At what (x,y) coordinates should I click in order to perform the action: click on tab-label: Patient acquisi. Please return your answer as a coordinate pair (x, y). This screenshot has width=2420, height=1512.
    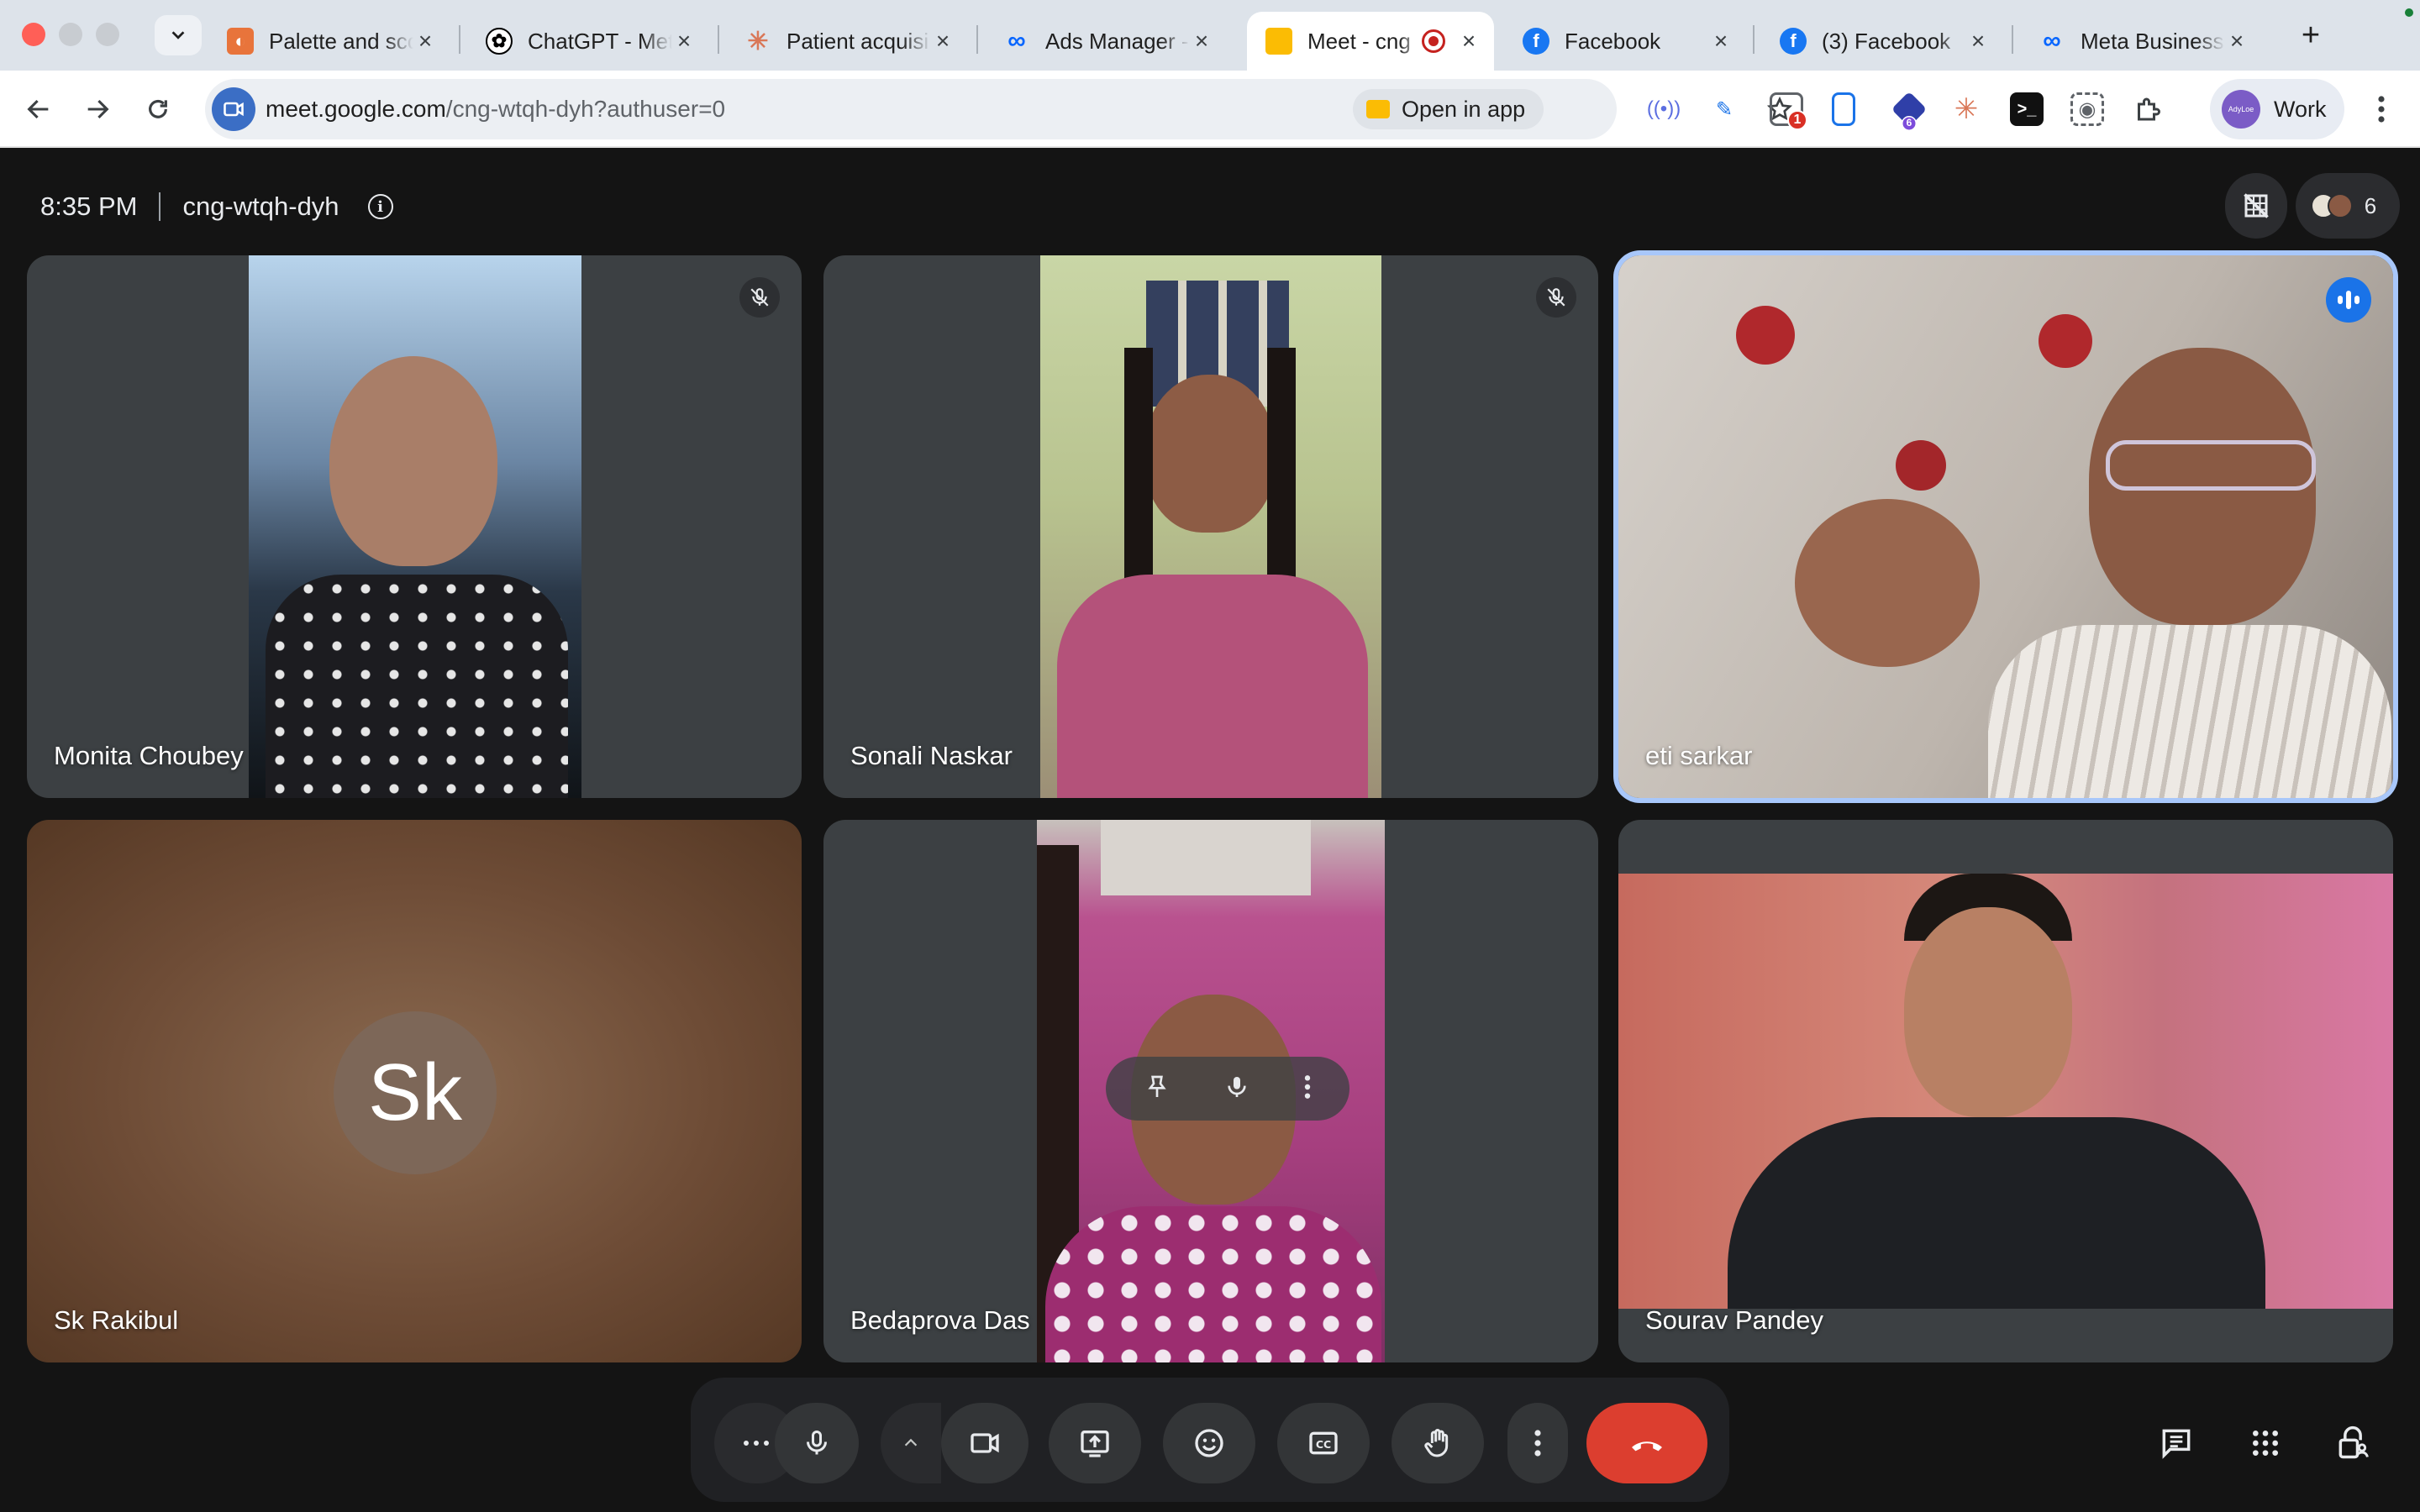
    Looking at the image, I should click on (857, 41).